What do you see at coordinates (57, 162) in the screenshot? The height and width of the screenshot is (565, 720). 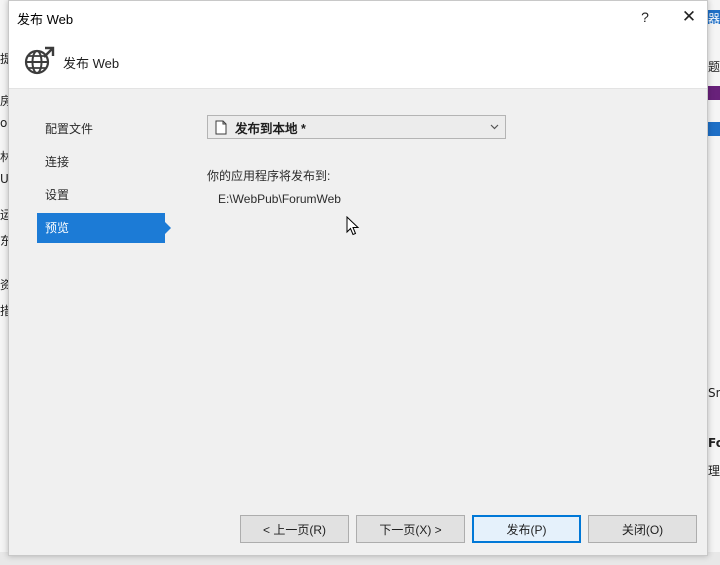 I see `nav-item-label: 连接` at bounding box center [57, 162].